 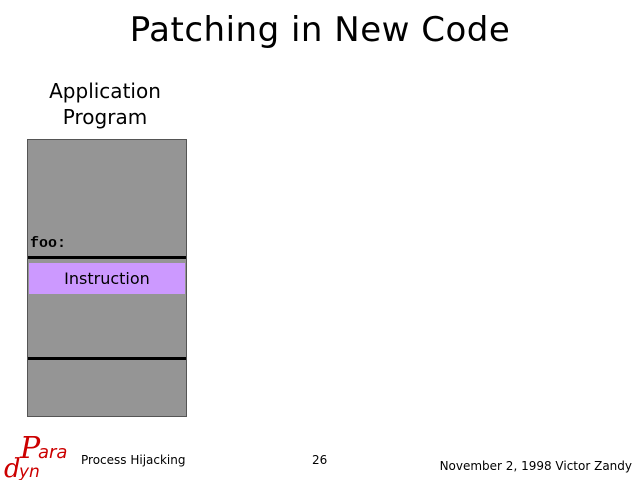 I want to click on footer-page-number: 26, so click(x=320, y=460).